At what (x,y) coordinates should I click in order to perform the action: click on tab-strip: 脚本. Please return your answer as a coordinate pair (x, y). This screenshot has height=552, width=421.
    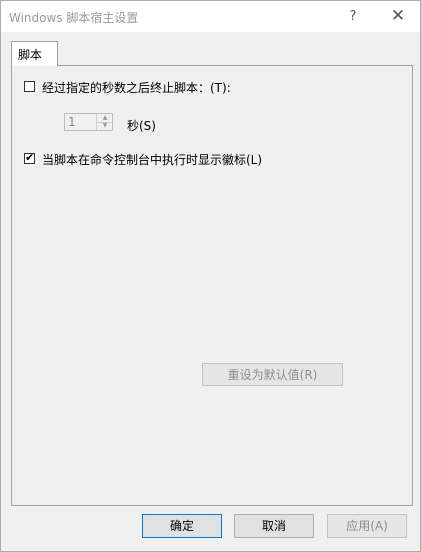
    Looking at the image, I should click on (212, 53).